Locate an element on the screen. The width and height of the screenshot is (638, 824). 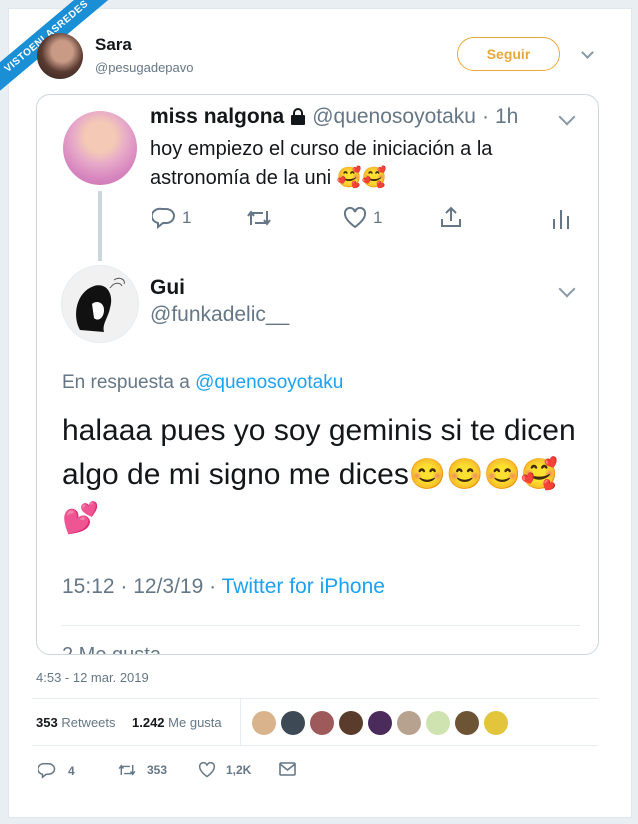
reply-name: Gui is located at coordinates (167, 288).